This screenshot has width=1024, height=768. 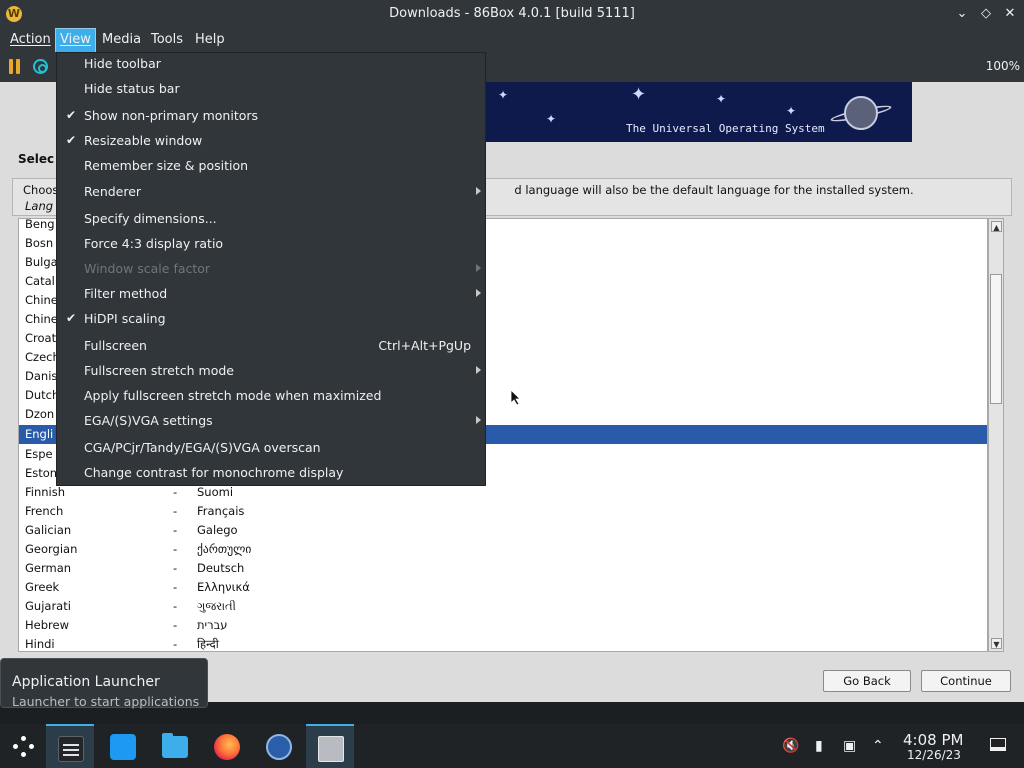 I want to click on scroll-down-icon: ▼, so click(x=996, y=643).